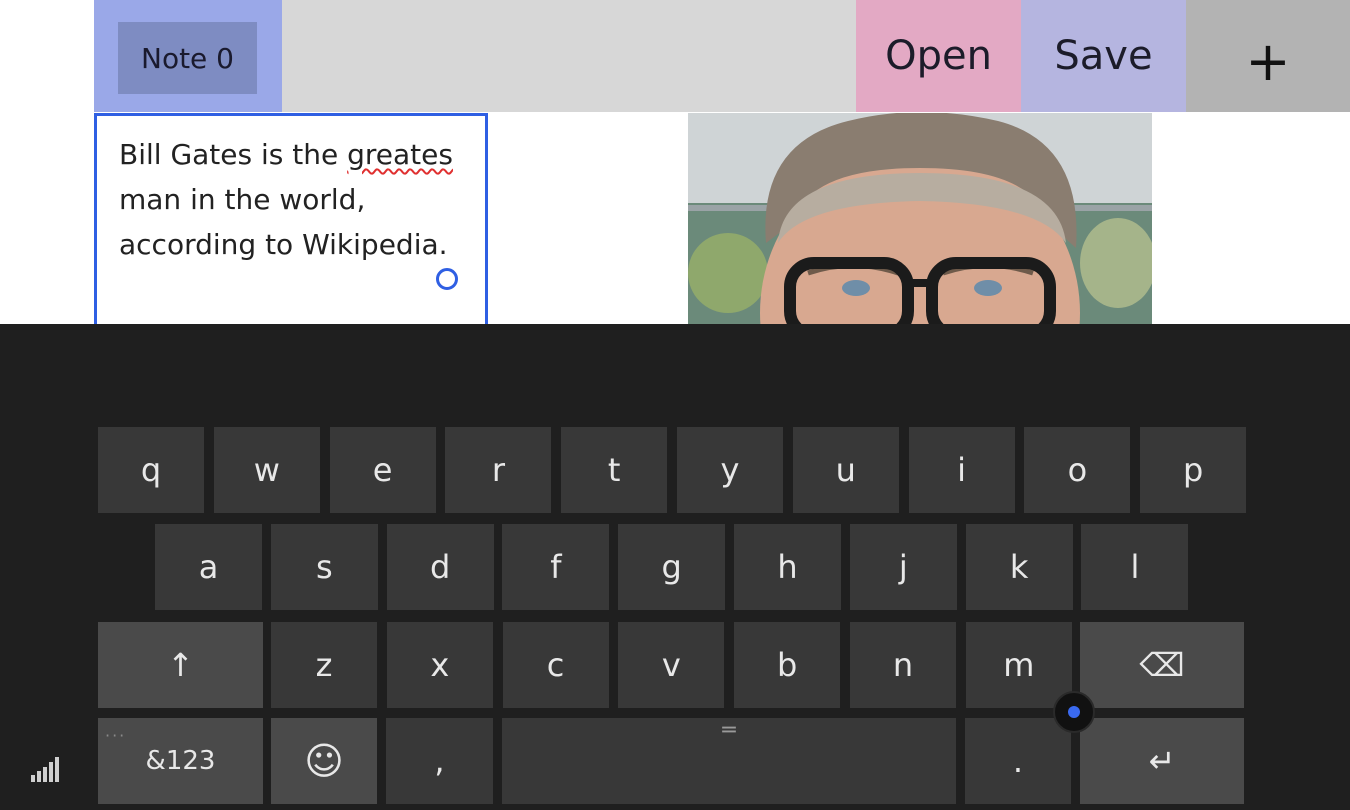 The height and width of the screenshot is (810, 1350). I want to click on portrait-image, so click(920, 220).